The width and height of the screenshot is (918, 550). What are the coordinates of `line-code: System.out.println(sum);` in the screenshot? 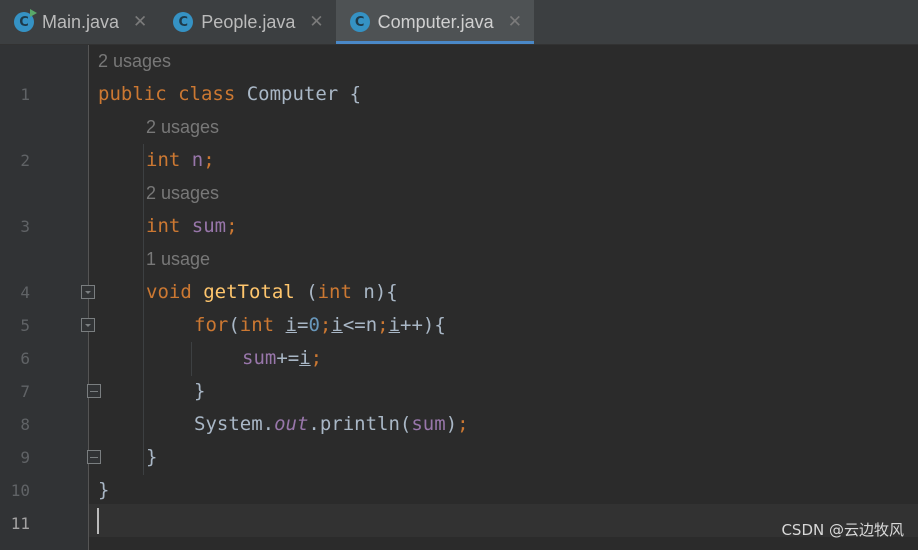 It's located at (331, 424).